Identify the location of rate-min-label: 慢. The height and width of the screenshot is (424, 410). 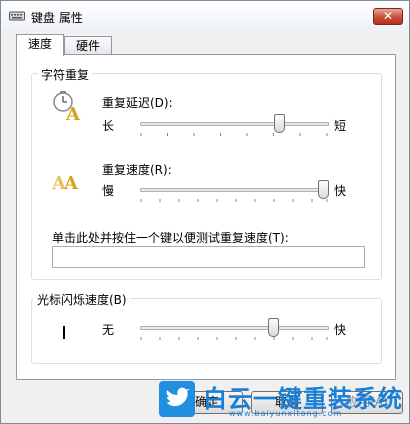
(108, 191).